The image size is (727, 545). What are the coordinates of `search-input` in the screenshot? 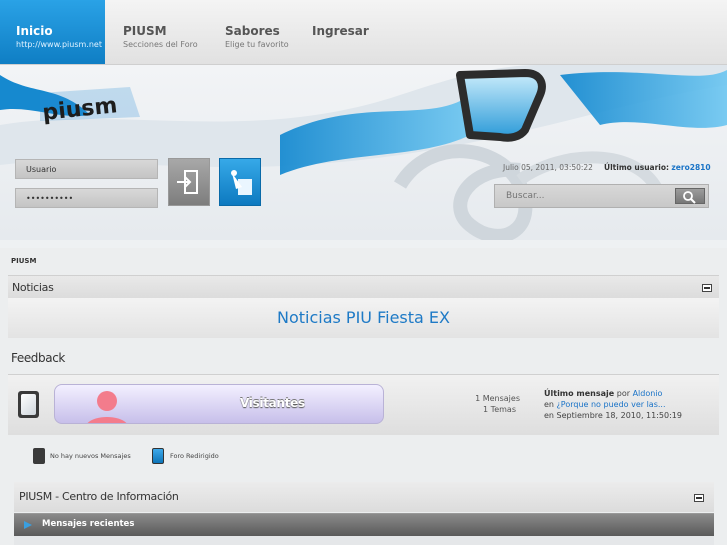 It's located at (585, 196).